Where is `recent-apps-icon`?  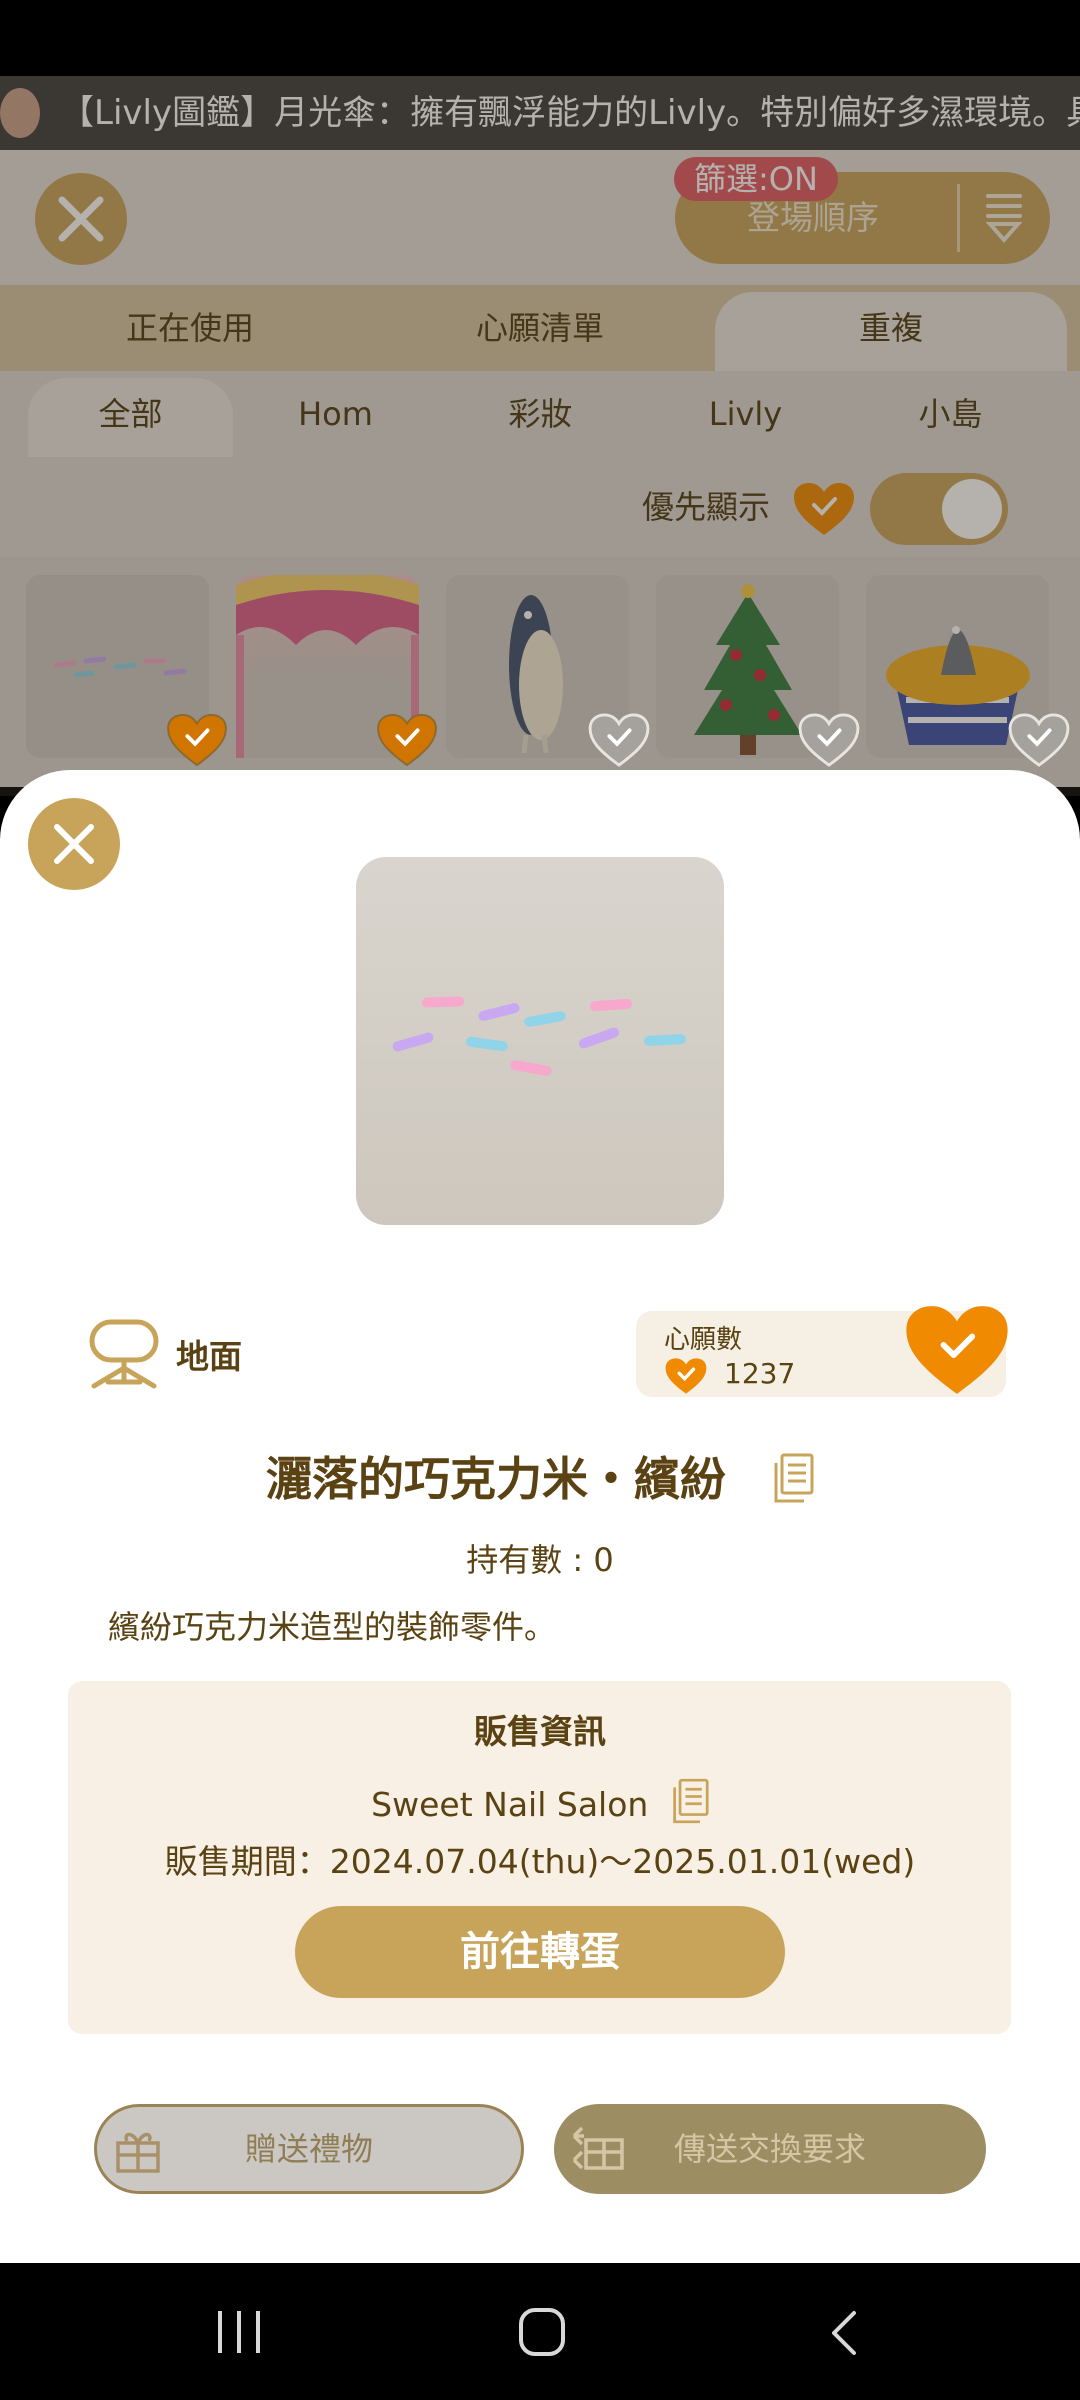
recent-apps-icon is located at coordinates (239, 2332).